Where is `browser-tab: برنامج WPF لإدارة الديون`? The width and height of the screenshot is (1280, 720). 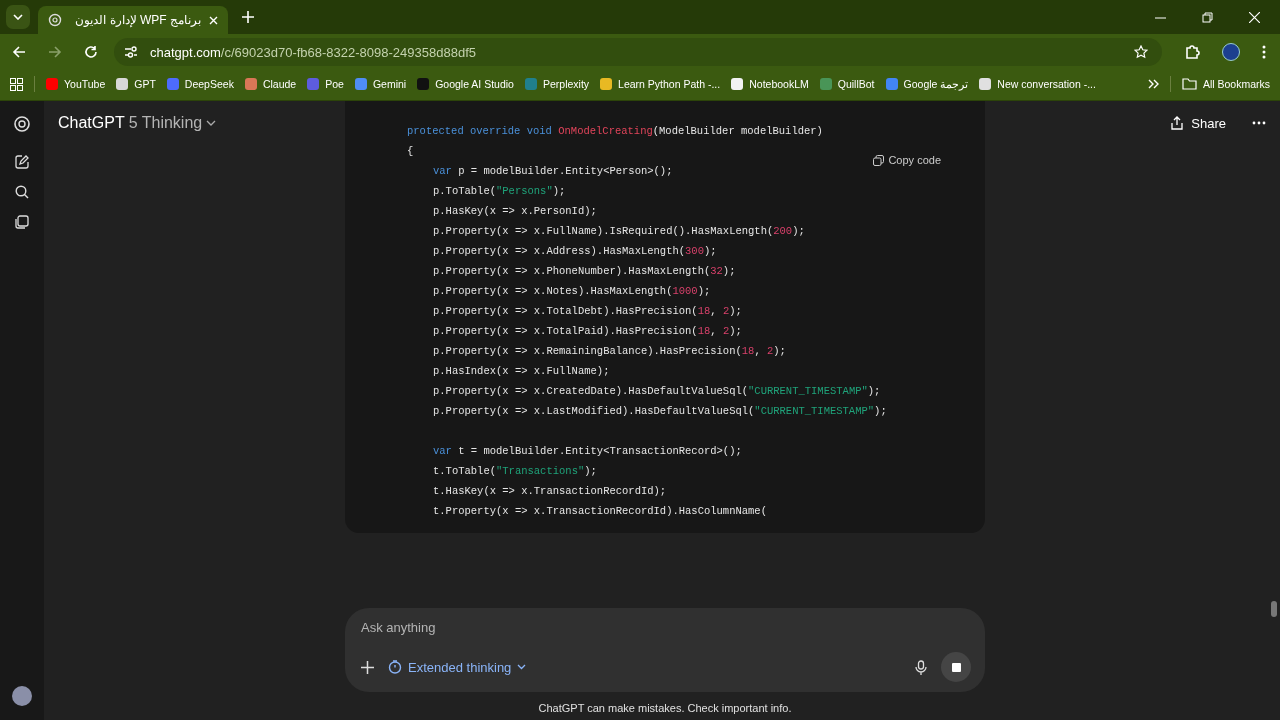
browser-tab: برنامج WPF لإدارة الديون is located at coordinates (133, 20).